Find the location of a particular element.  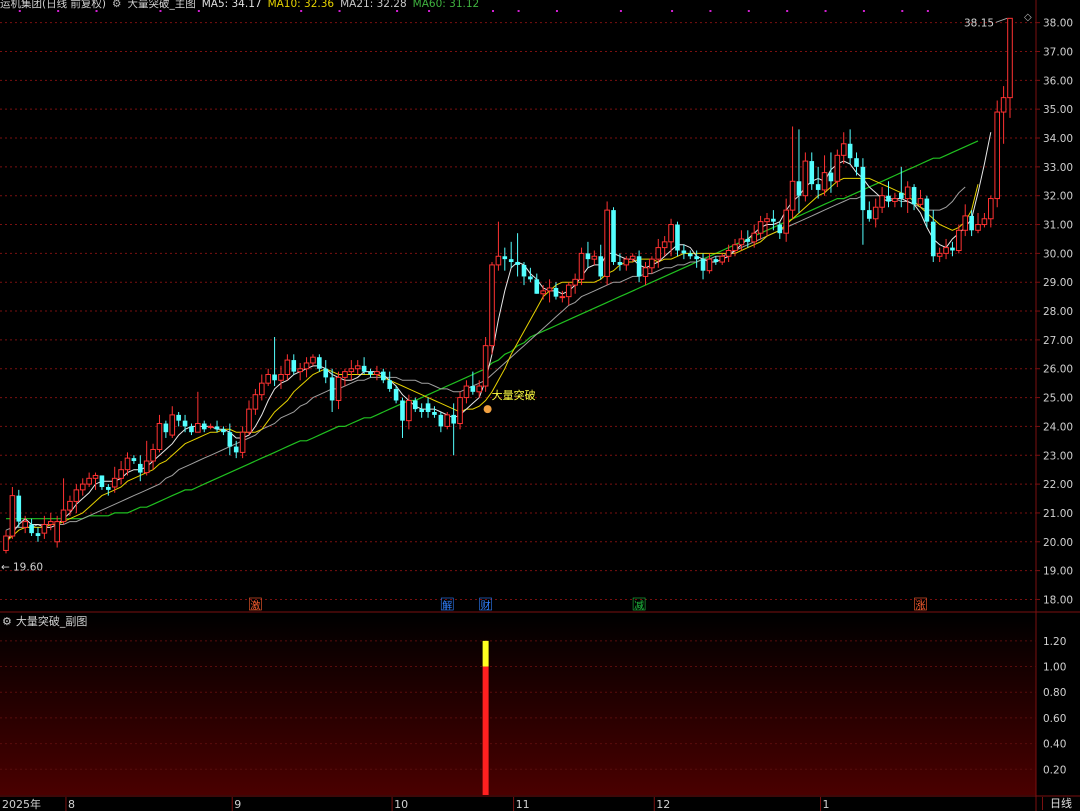

time-tick-label: 10 is located at coordinates (401, 804).